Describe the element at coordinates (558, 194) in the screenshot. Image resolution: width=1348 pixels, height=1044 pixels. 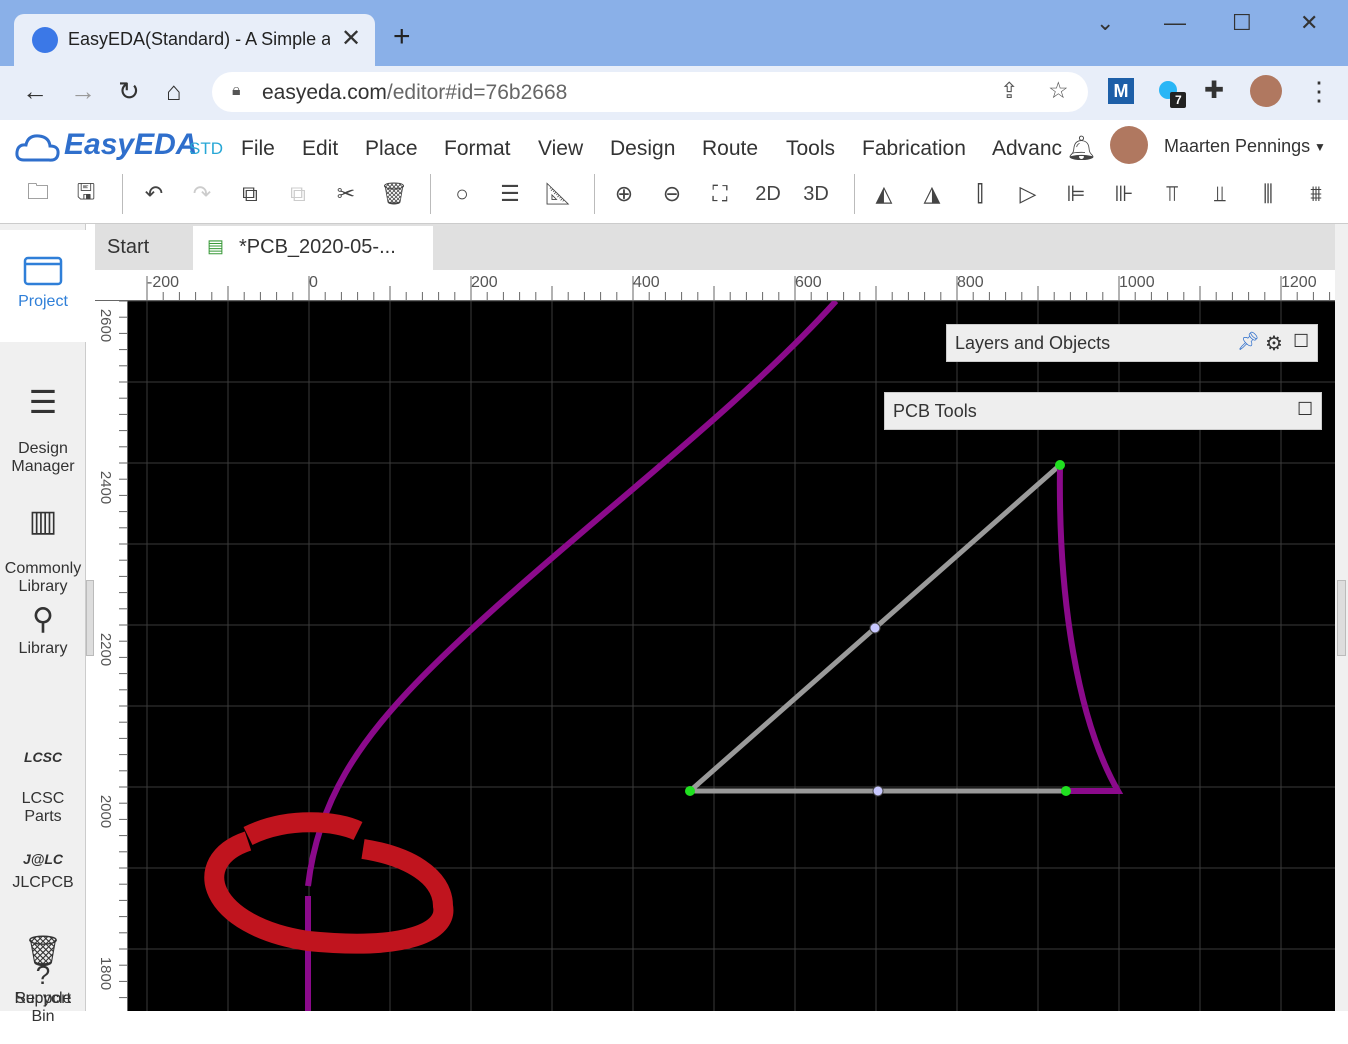
I see `measure-icon: 📐︎` at that location.